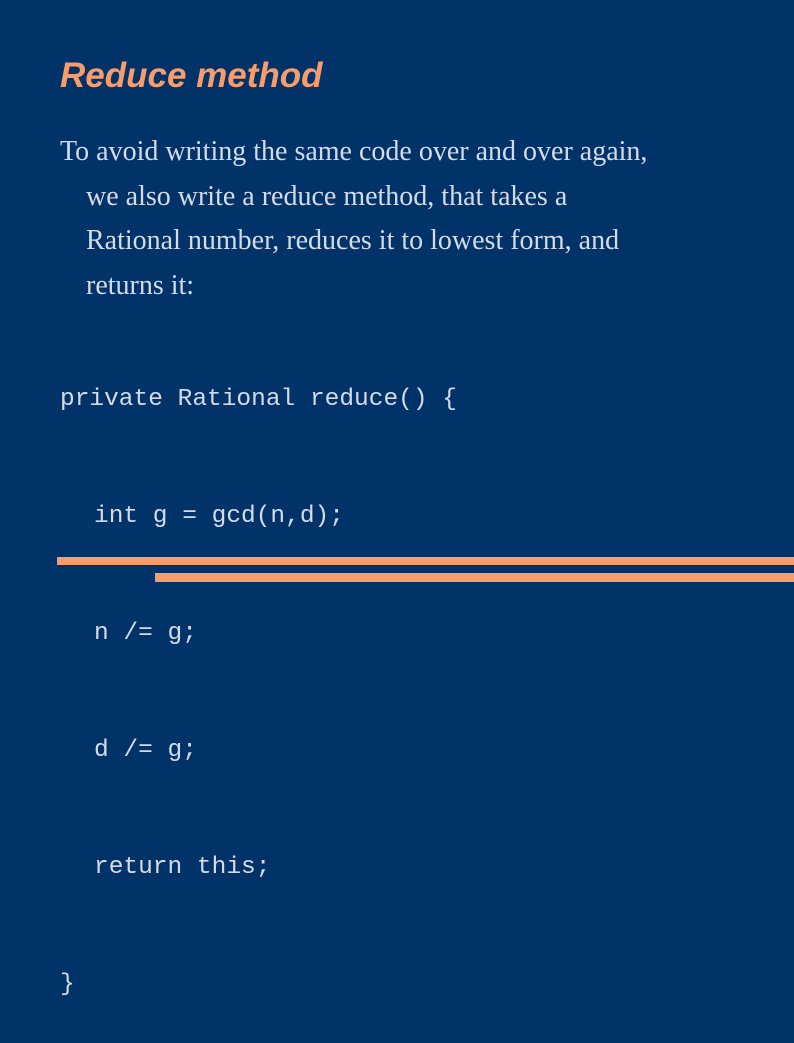  What do you see at coordinates (67, 984) in the screenshot?
I see `code-line: }` at bounding box center [67, 984].